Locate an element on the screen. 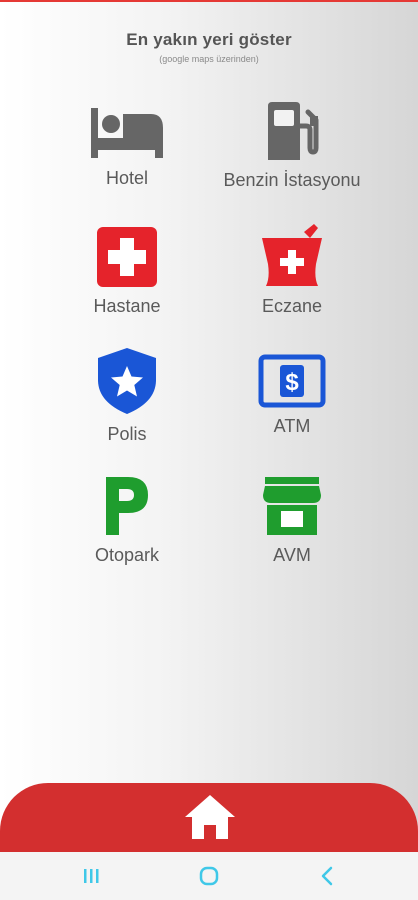 The height and width of the screenshot is (900, 418). back-chevron-icon is located at coordinates (327, 876).